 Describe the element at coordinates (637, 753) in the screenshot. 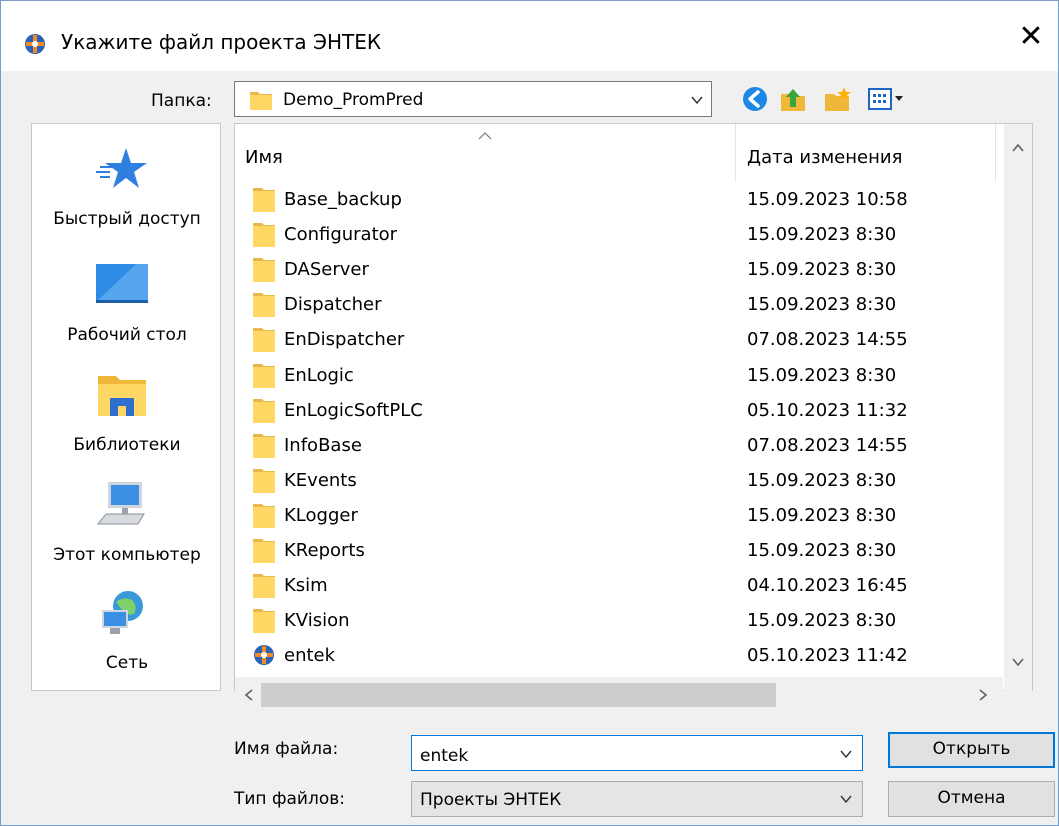

I see `filename-input: entek` at that location.